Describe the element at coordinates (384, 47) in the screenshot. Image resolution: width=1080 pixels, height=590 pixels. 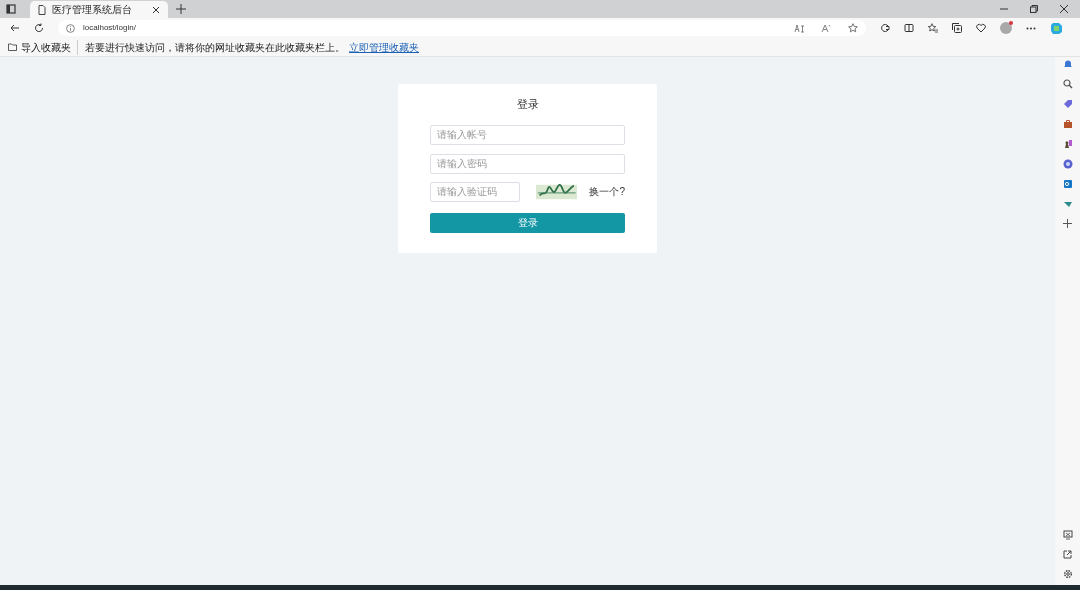
I see `manage-favorites-link: 立即管理收藏夹` at that location.